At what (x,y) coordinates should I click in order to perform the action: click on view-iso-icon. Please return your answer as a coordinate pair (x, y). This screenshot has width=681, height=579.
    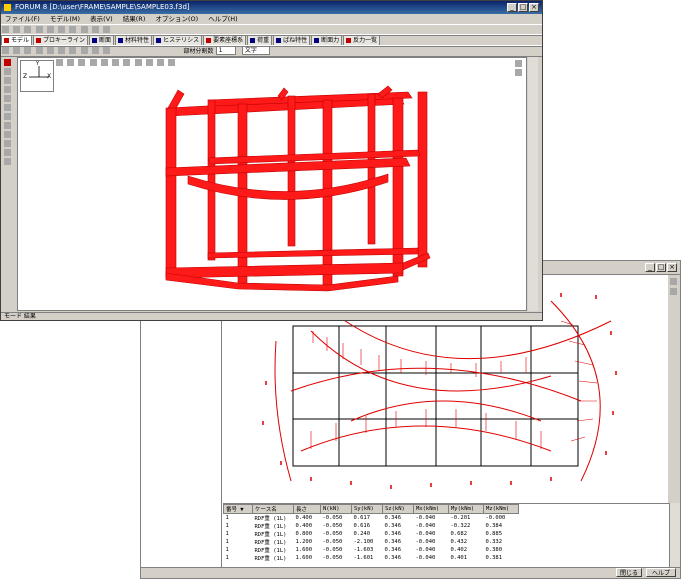
    Looking at the image, I should click on (93, 62).